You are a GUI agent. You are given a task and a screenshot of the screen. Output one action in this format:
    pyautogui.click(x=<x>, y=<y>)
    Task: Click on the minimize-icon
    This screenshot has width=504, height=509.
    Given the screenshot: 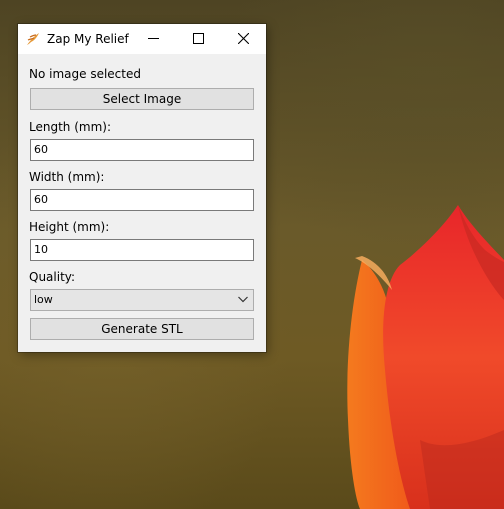 What is the action you would take?
    pyautogui.click(x=153, y=38)
    